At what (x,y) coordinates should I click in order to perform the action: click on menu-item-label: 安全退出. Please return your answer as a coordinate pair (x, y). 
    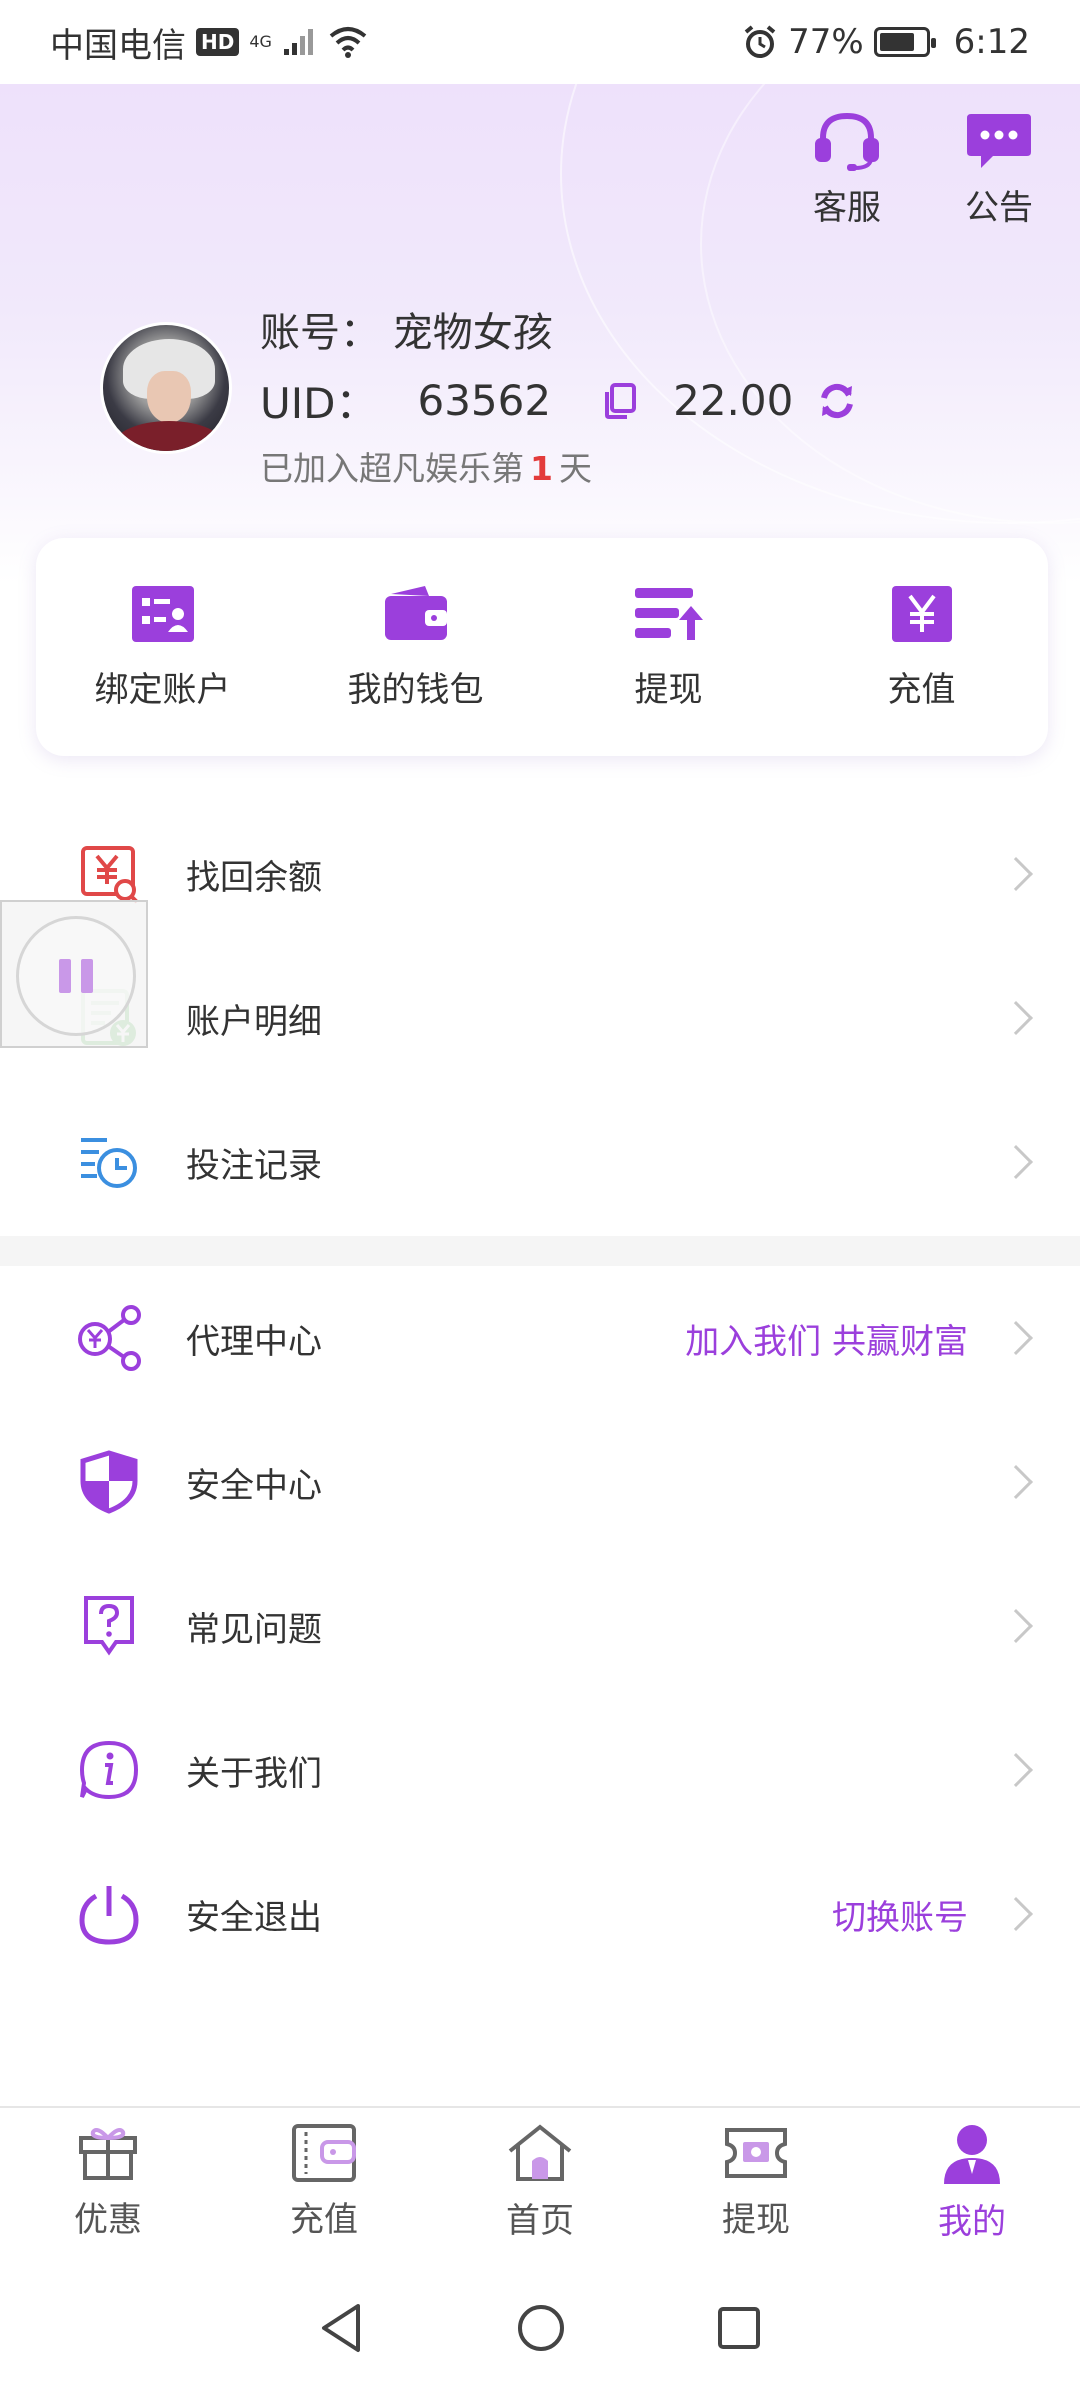
    Looking at the image, I should click on (254, 1917).